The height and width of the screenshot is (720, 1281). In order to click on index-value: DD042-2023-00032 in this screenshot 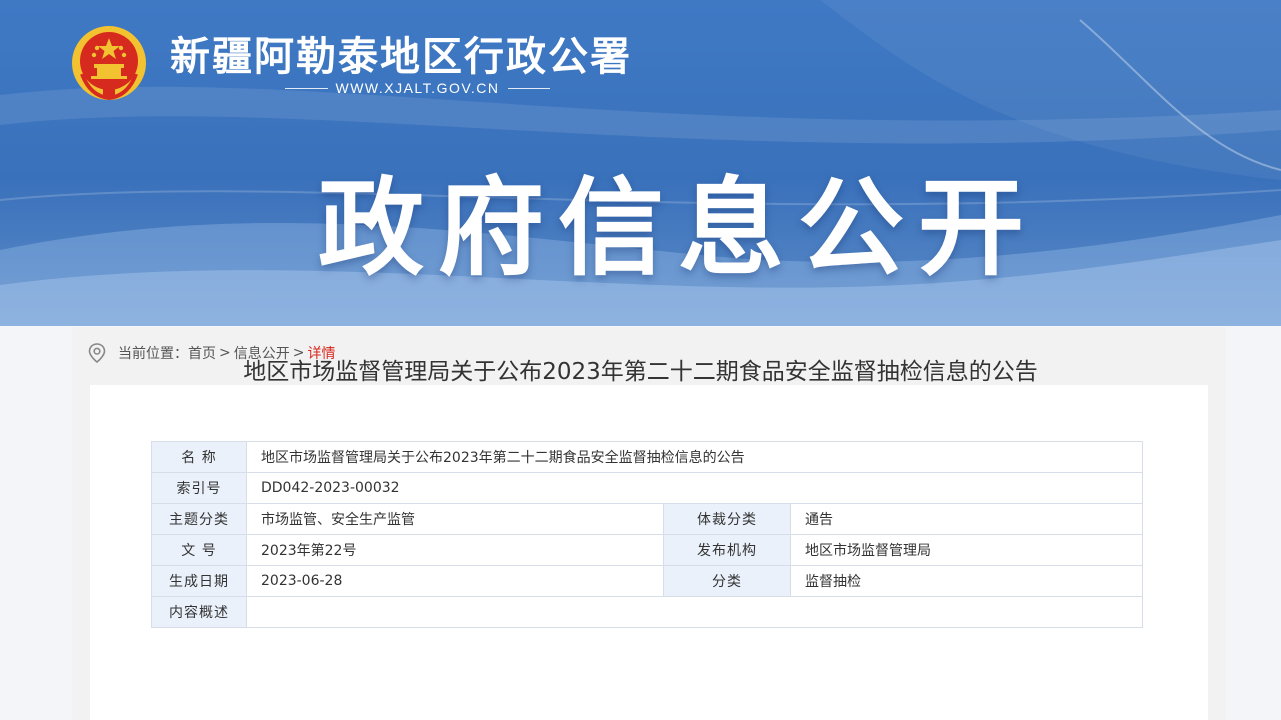, I will do `click(694, 488)`.